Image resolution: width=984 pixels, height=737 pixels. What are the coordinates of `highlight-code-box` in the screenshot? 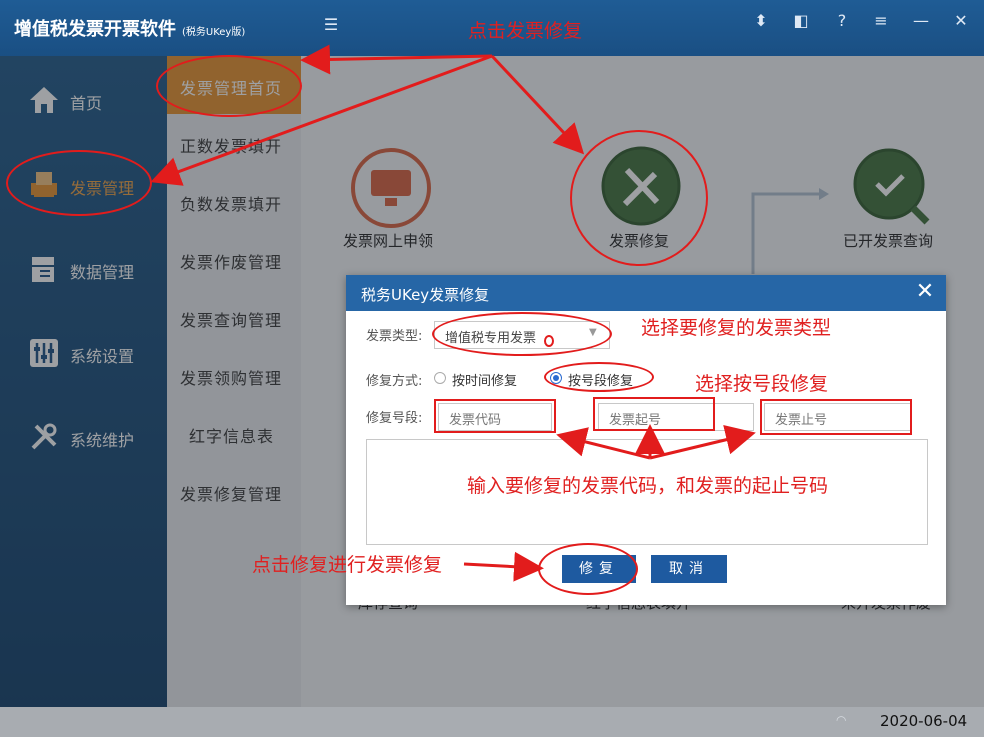 It's located at (495, 416).